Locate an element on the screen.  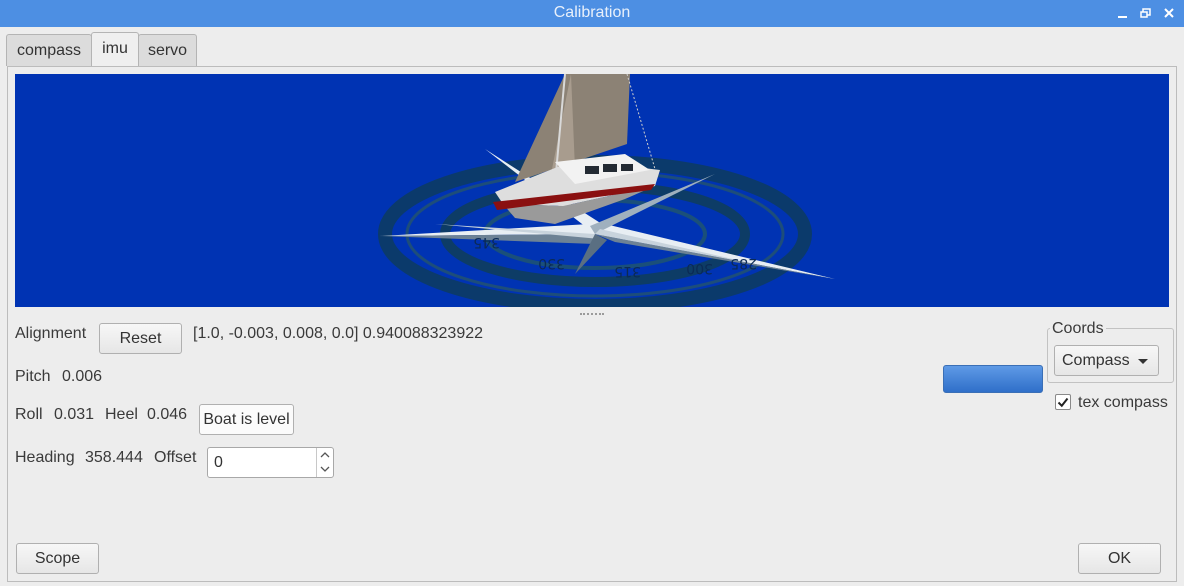
offset-value: 0 is located at coordinates (218, 462).